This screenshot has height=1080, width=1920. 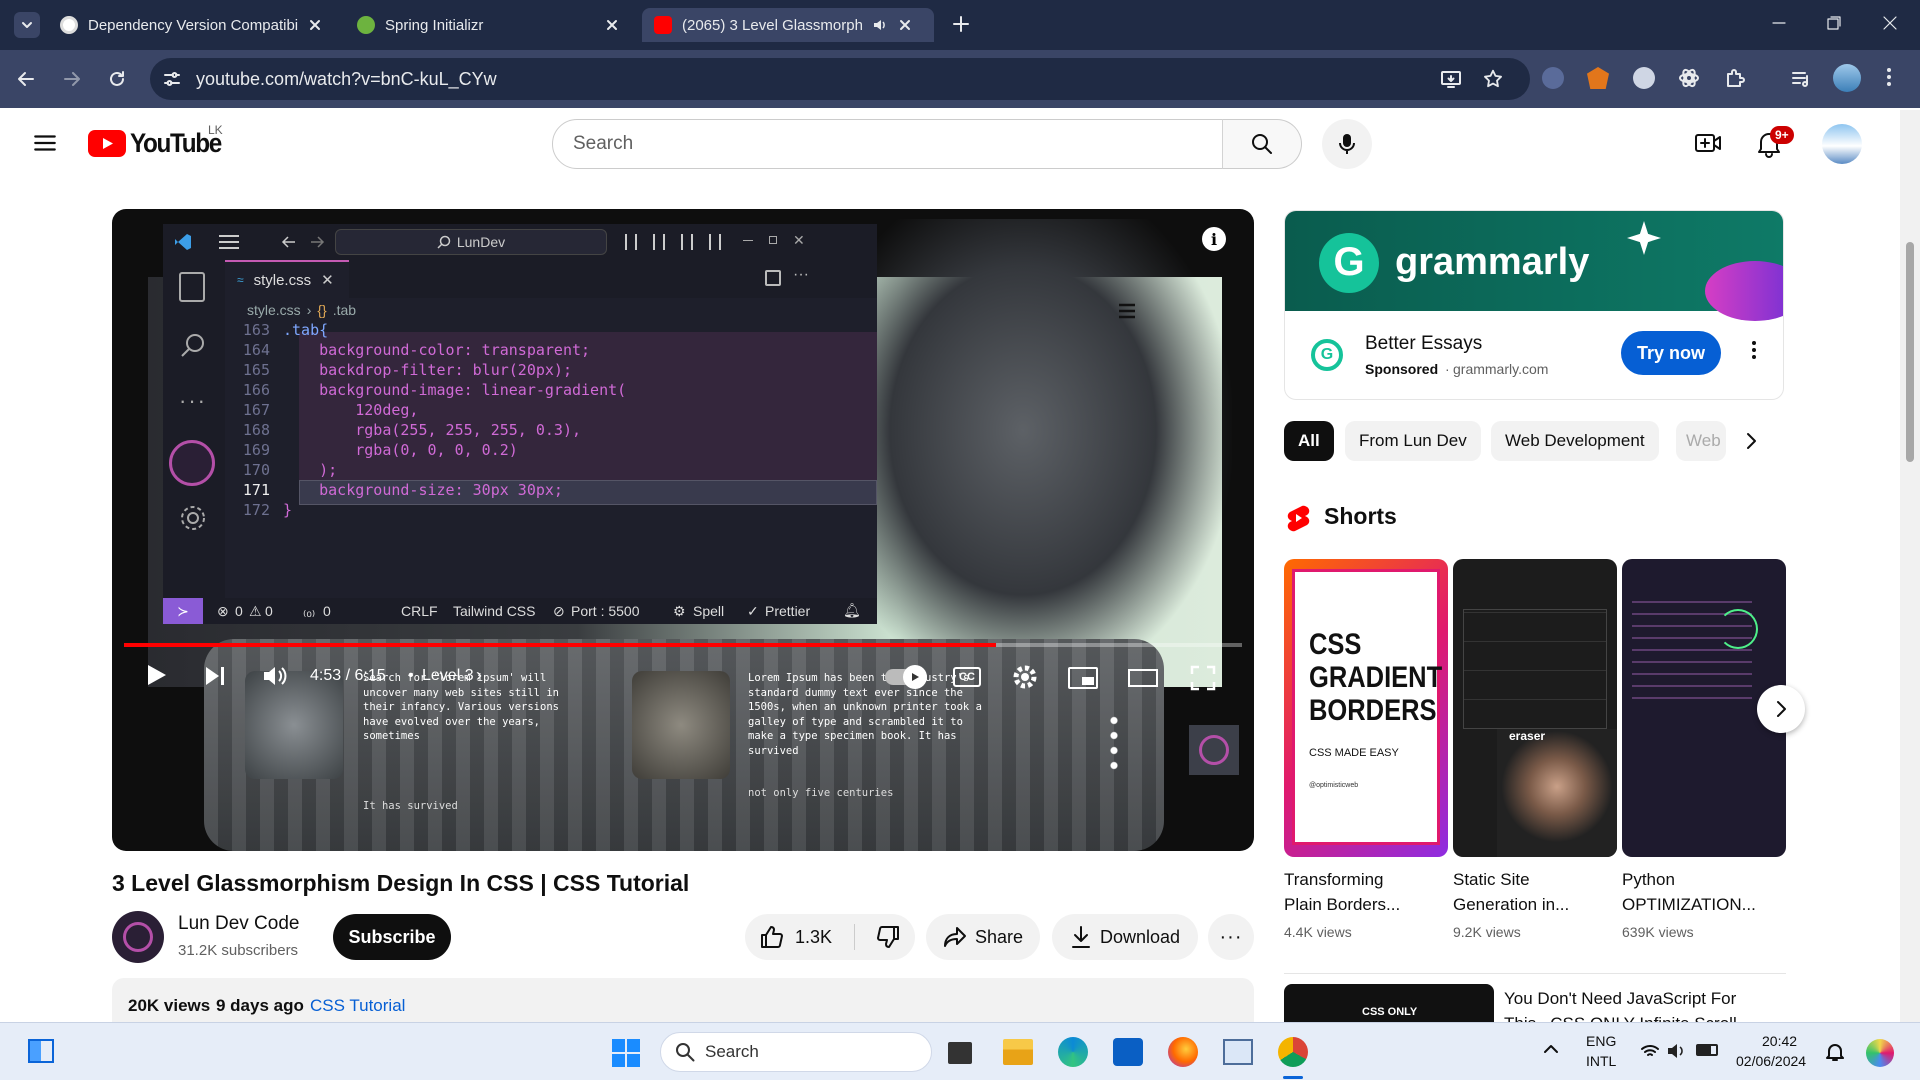 I want to click on widgets-icon, so click(x=41, y=1051).